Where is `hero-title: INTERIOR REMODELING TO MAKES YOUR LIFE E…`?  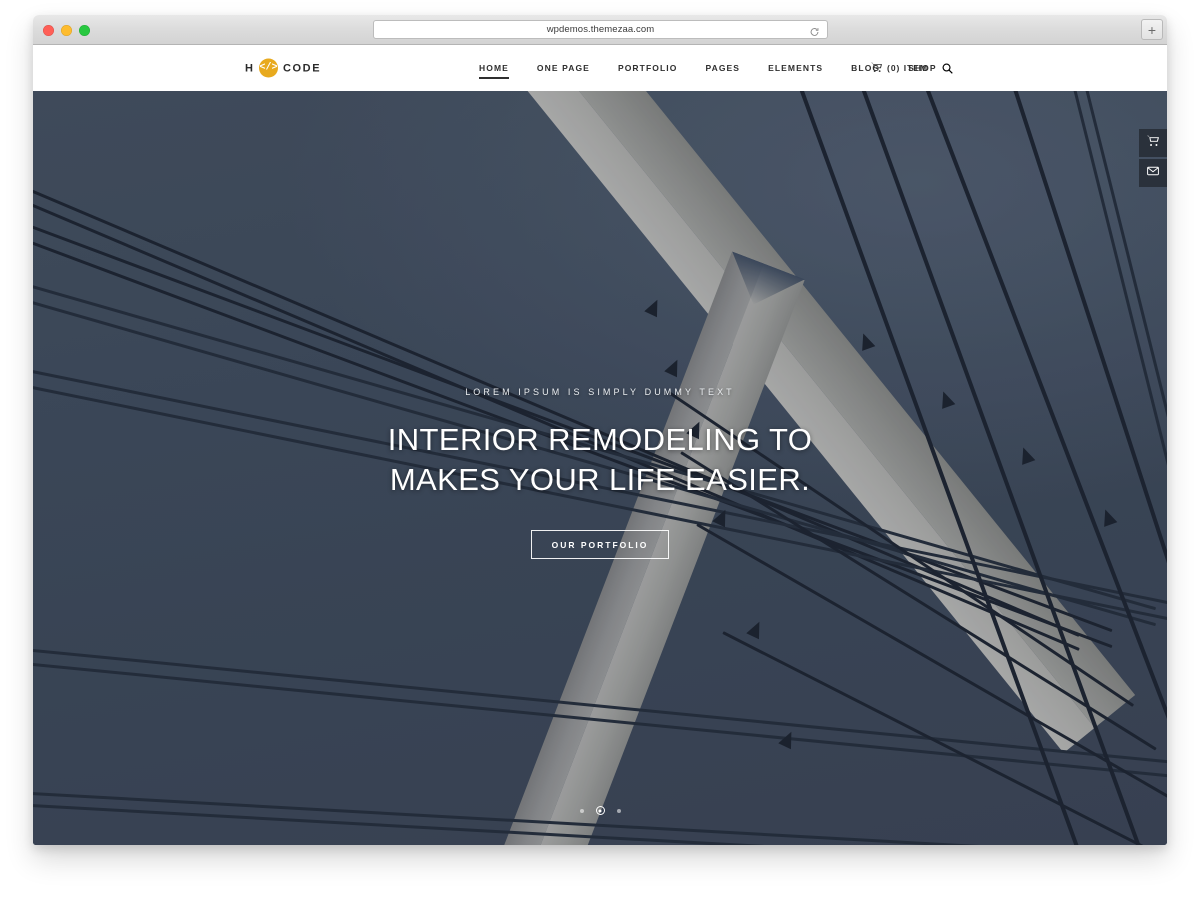 hero-title: INTERIOR REMODELING TO MAKES YOUR LIFE E… is located at coordinates (600, 460).